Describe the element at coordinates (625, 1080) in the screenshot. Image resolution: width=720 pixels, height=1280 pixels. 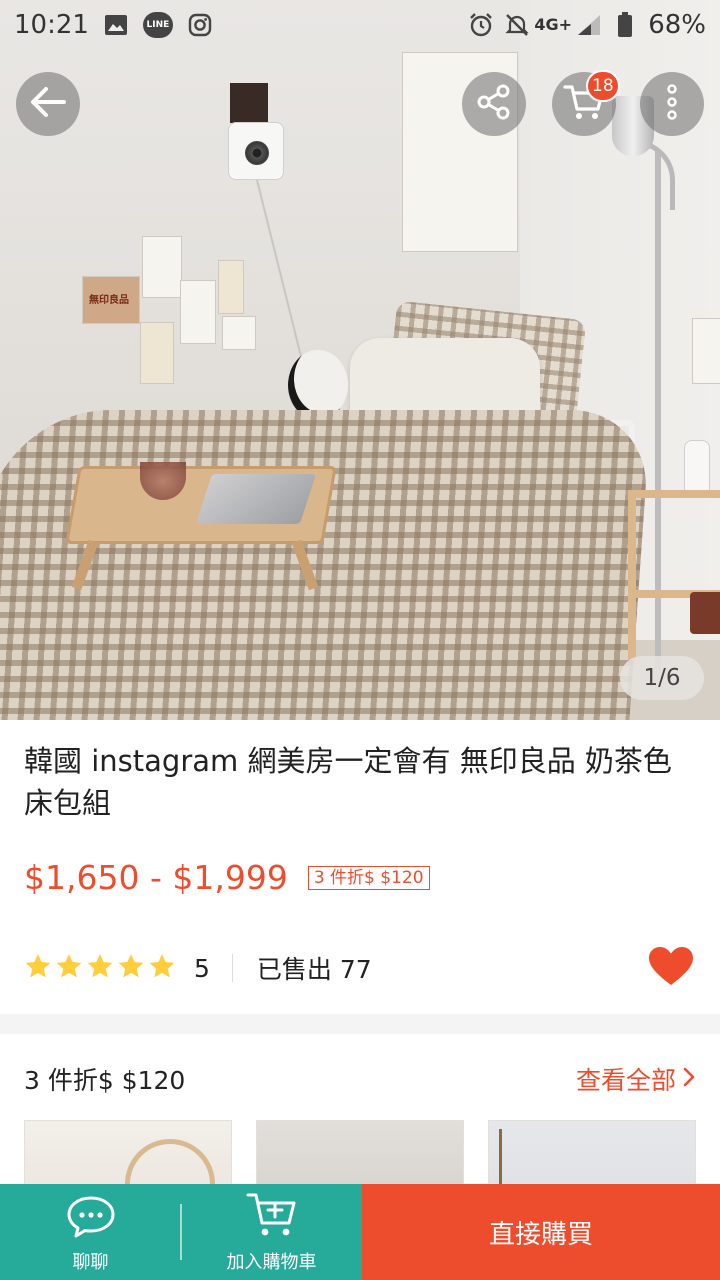
I see `see-all-label: 查看全部` at that location.